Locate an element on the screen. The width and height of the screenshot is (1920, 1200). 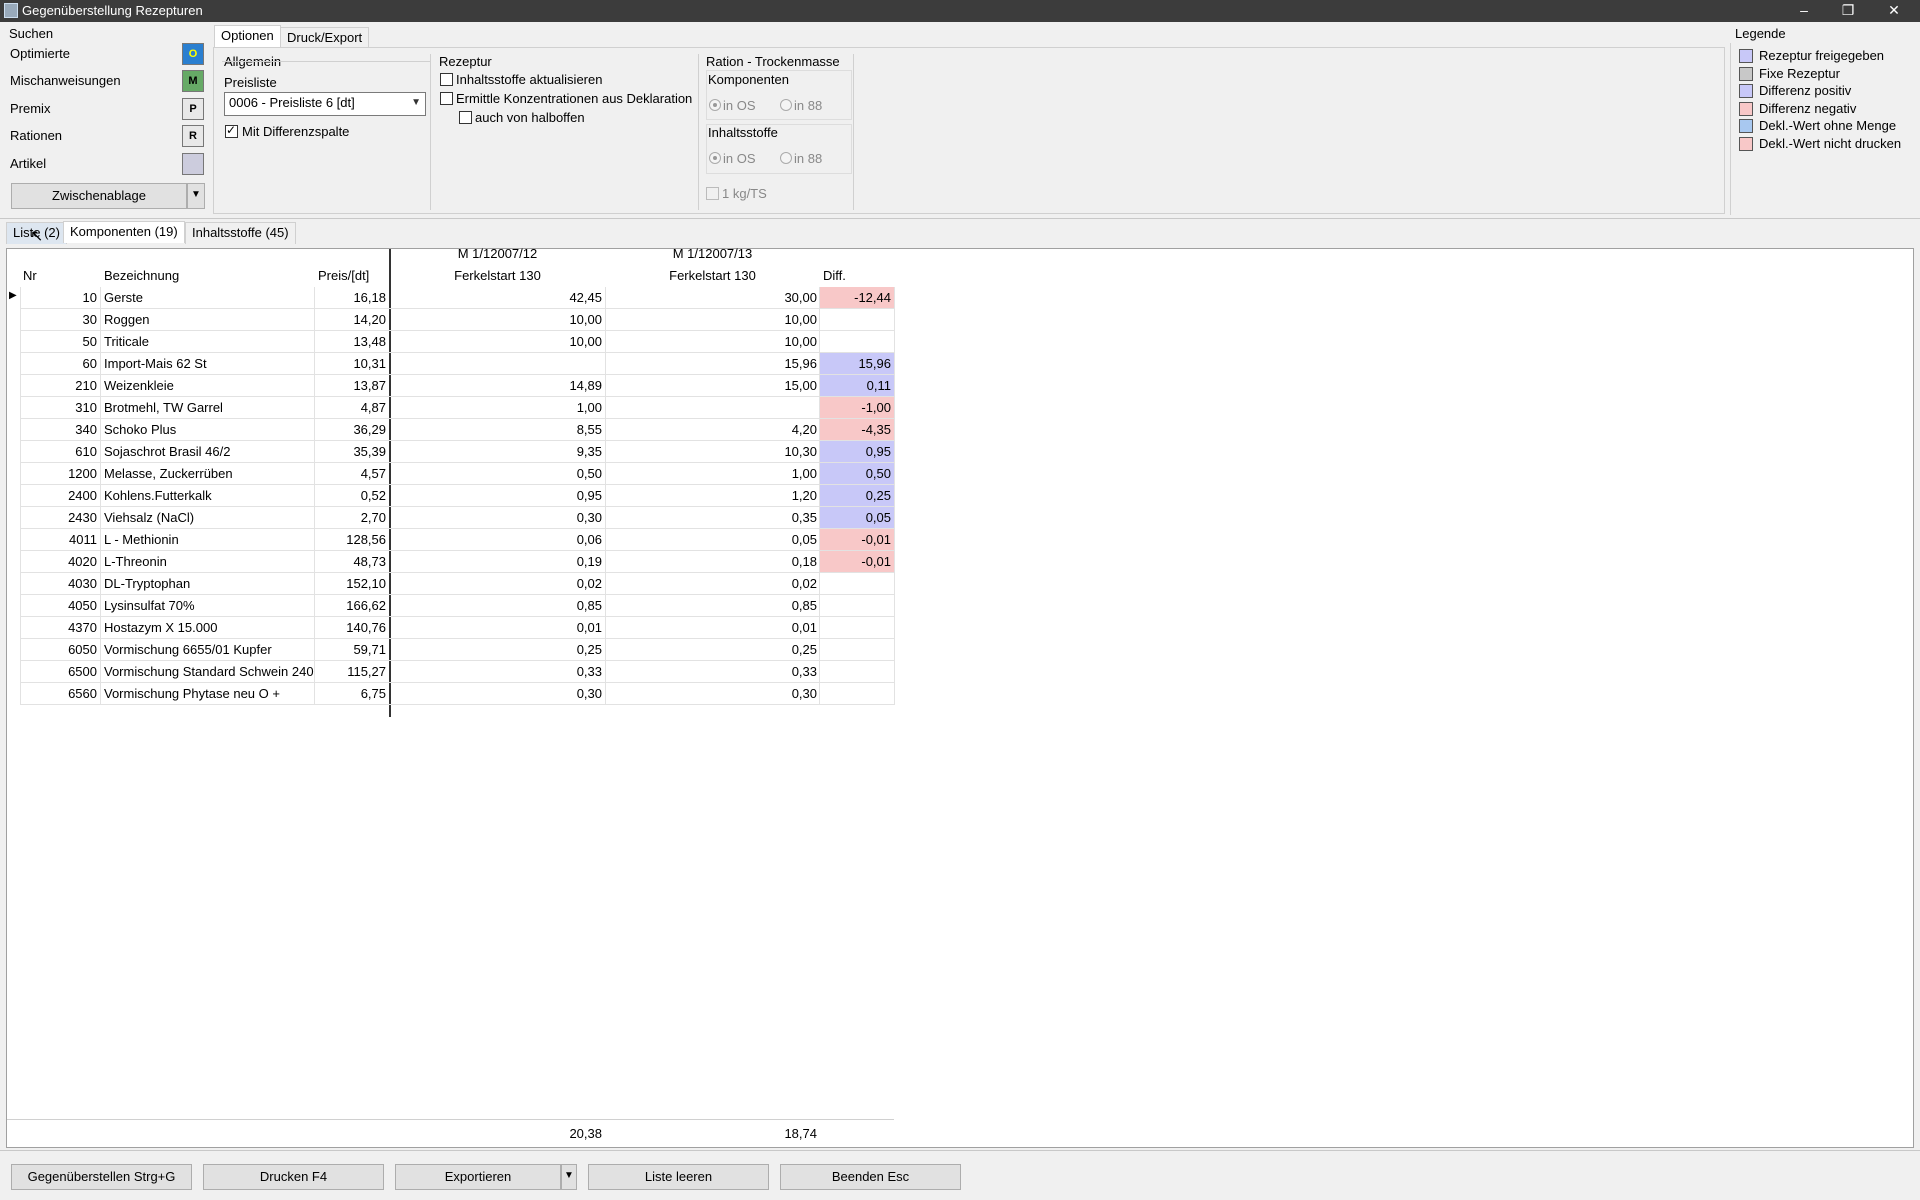
cell-bezeichnung: Vormischung Phytase neu O + is located at coordinates (208, 694).